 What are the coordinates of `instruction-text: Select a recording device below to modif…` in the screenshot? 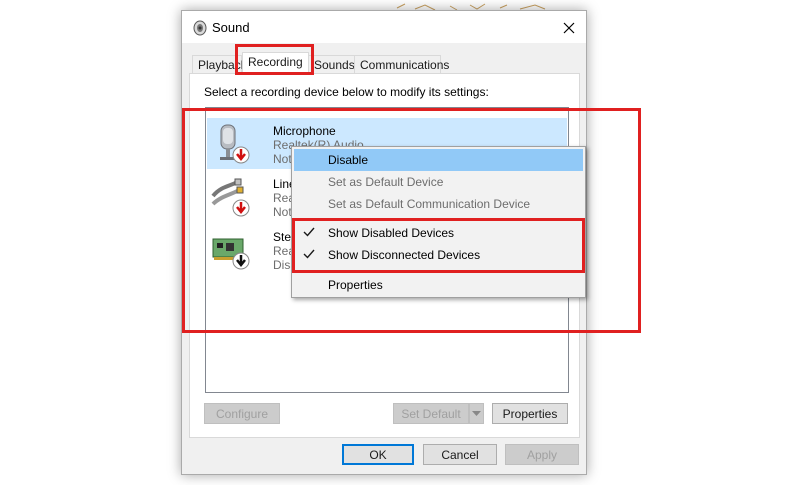 It's located at (346, 92).